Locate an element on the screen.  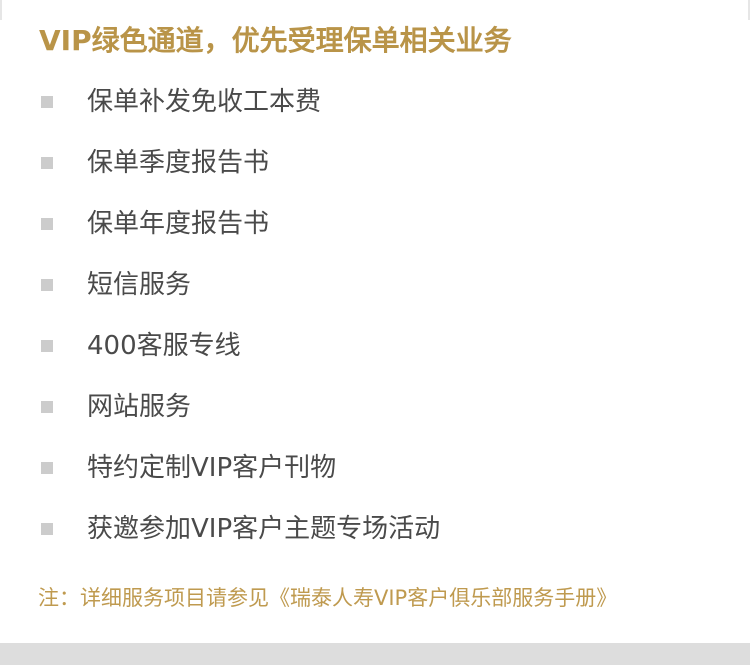
list-item-label: 400客服专线 is located at coordinates (164, 346).